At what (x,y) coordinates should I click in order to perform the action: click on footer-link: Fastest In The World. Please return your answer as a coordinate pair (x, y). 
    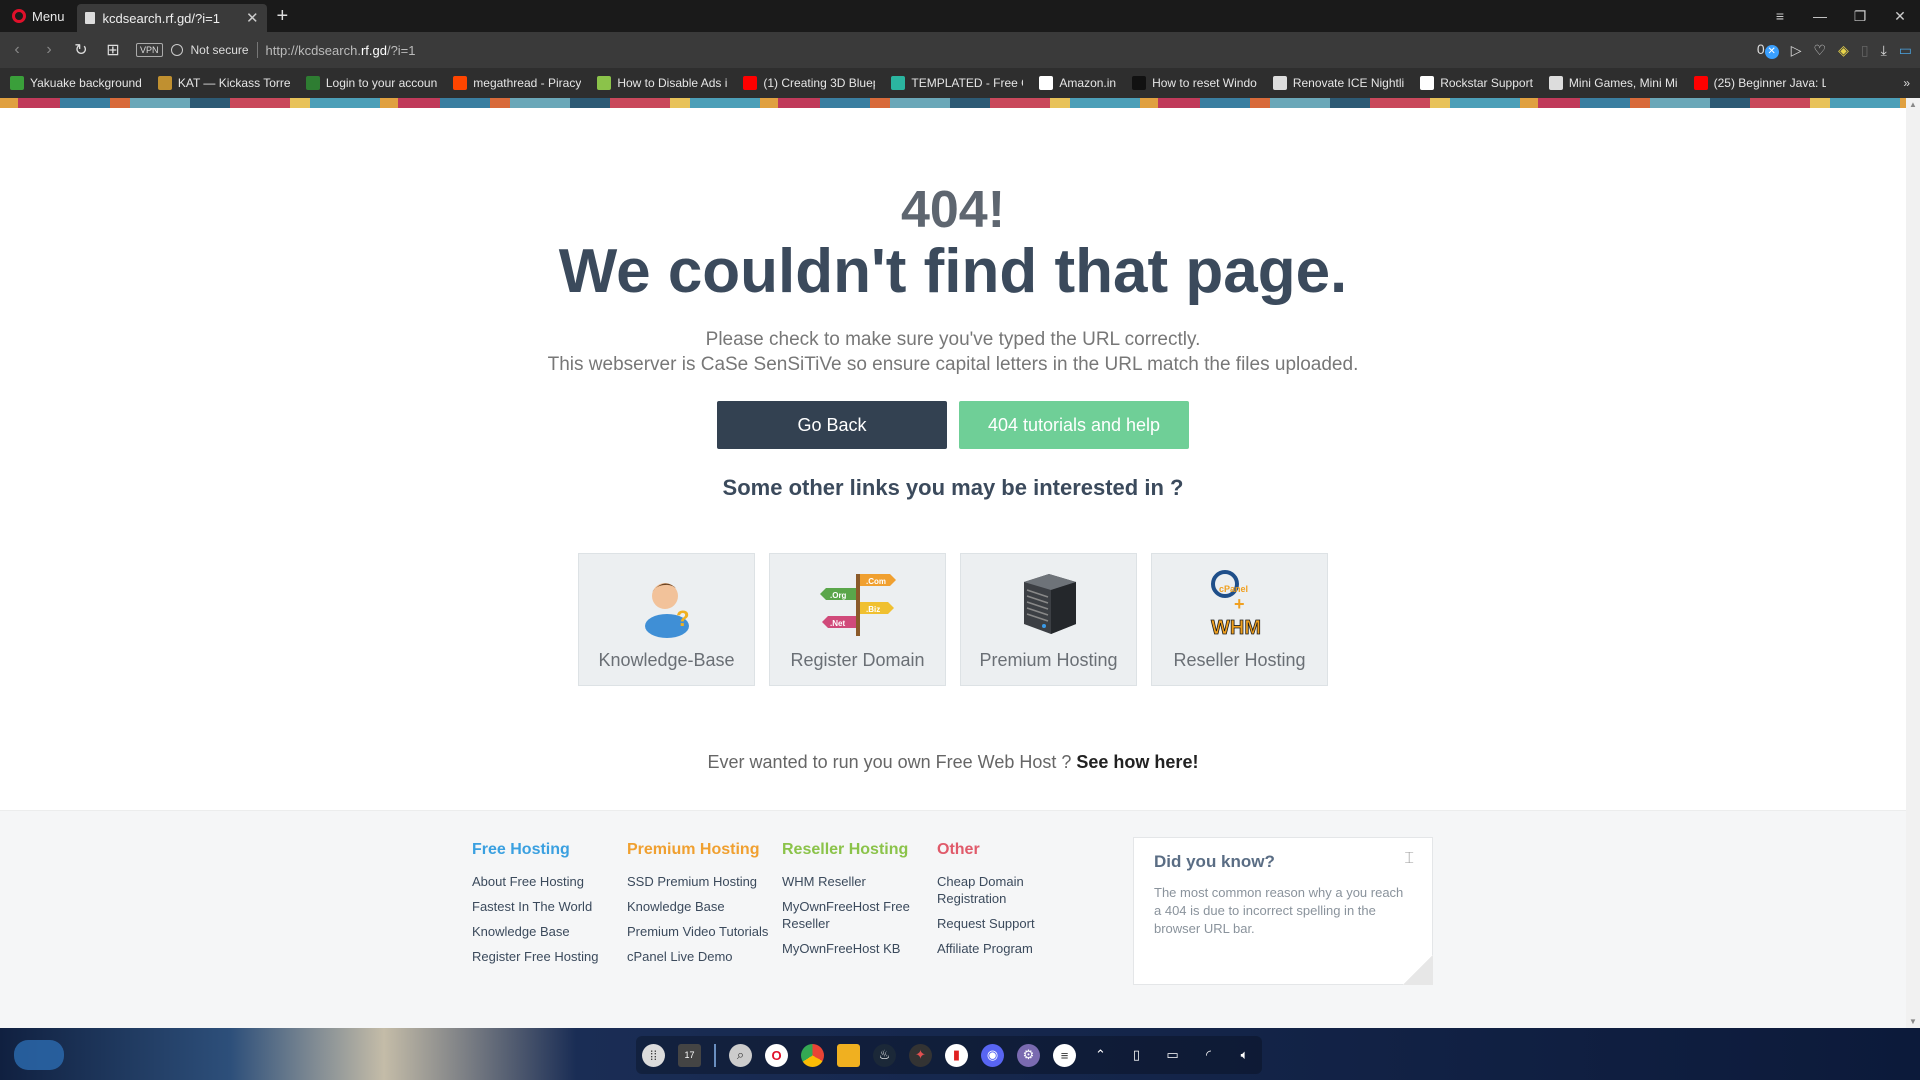
    Looking at the image, I should click on (547, 906).